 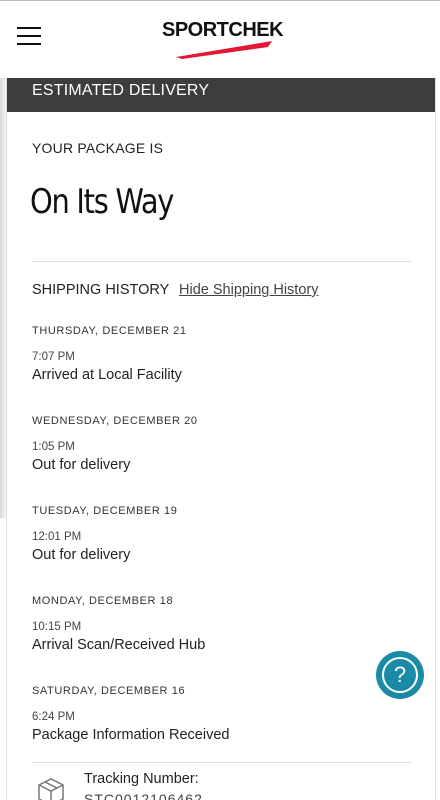 What do you see at coordinates (53, 357) in the screenshot?
I see `event-time: 7:07 PM` at bounding box center [53, 357].